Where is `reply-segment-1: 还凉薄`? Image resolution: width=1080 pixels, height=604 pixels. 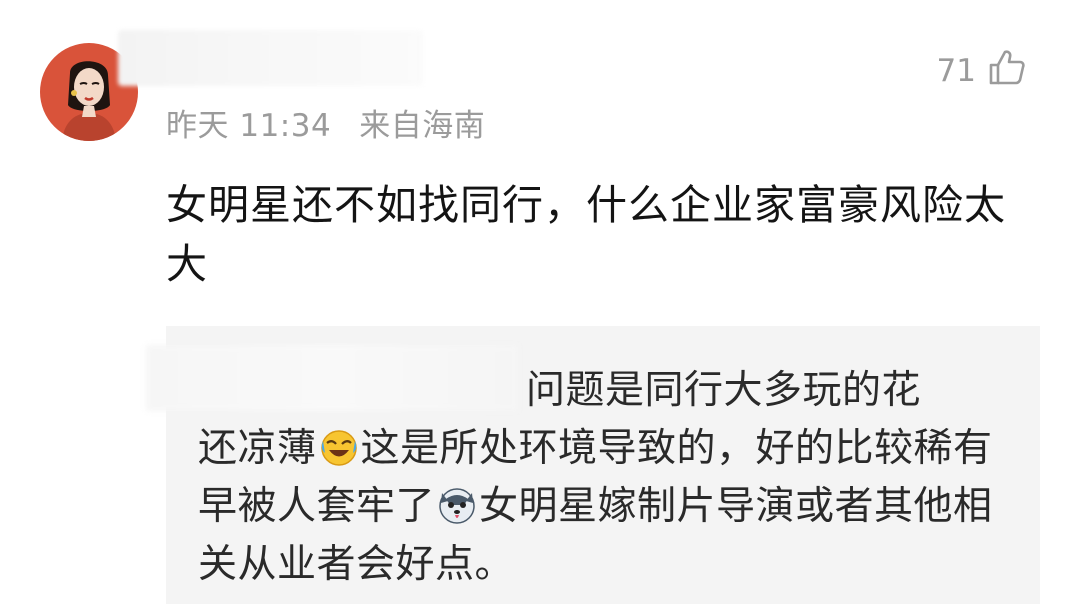 reply-segment-1: 还凉薄 is located at coordinates (257, 448).